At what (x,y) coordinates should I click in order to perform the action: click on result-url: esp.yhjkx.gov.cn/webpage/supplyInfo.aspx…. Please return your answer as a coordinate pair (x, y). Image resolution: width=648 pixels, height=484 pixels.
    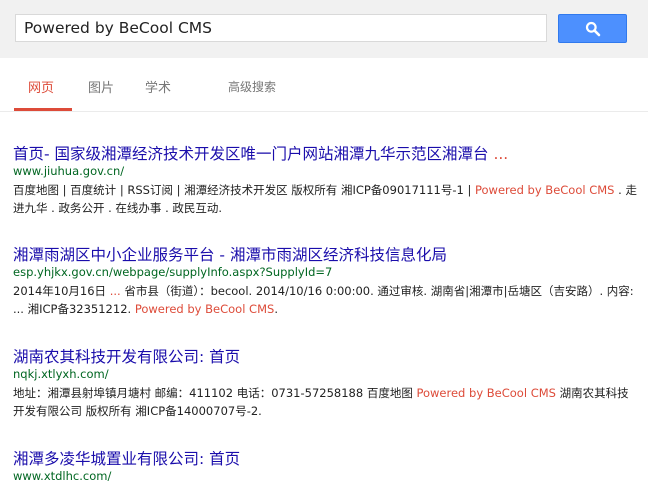
    Looking at the image, I should click on (325, 272).